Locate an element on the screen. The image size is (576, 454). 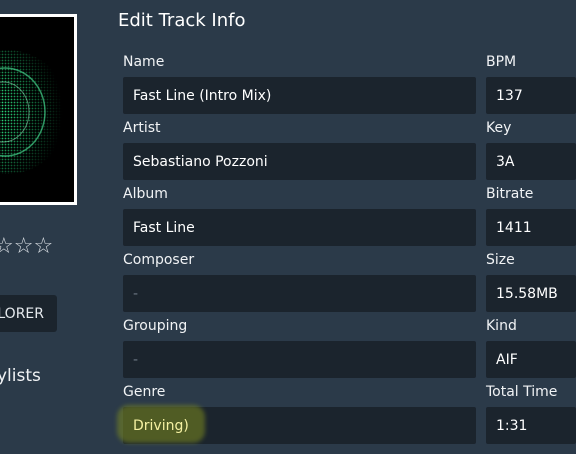
bpm-field: 137 is located at coordinates (531, 95).